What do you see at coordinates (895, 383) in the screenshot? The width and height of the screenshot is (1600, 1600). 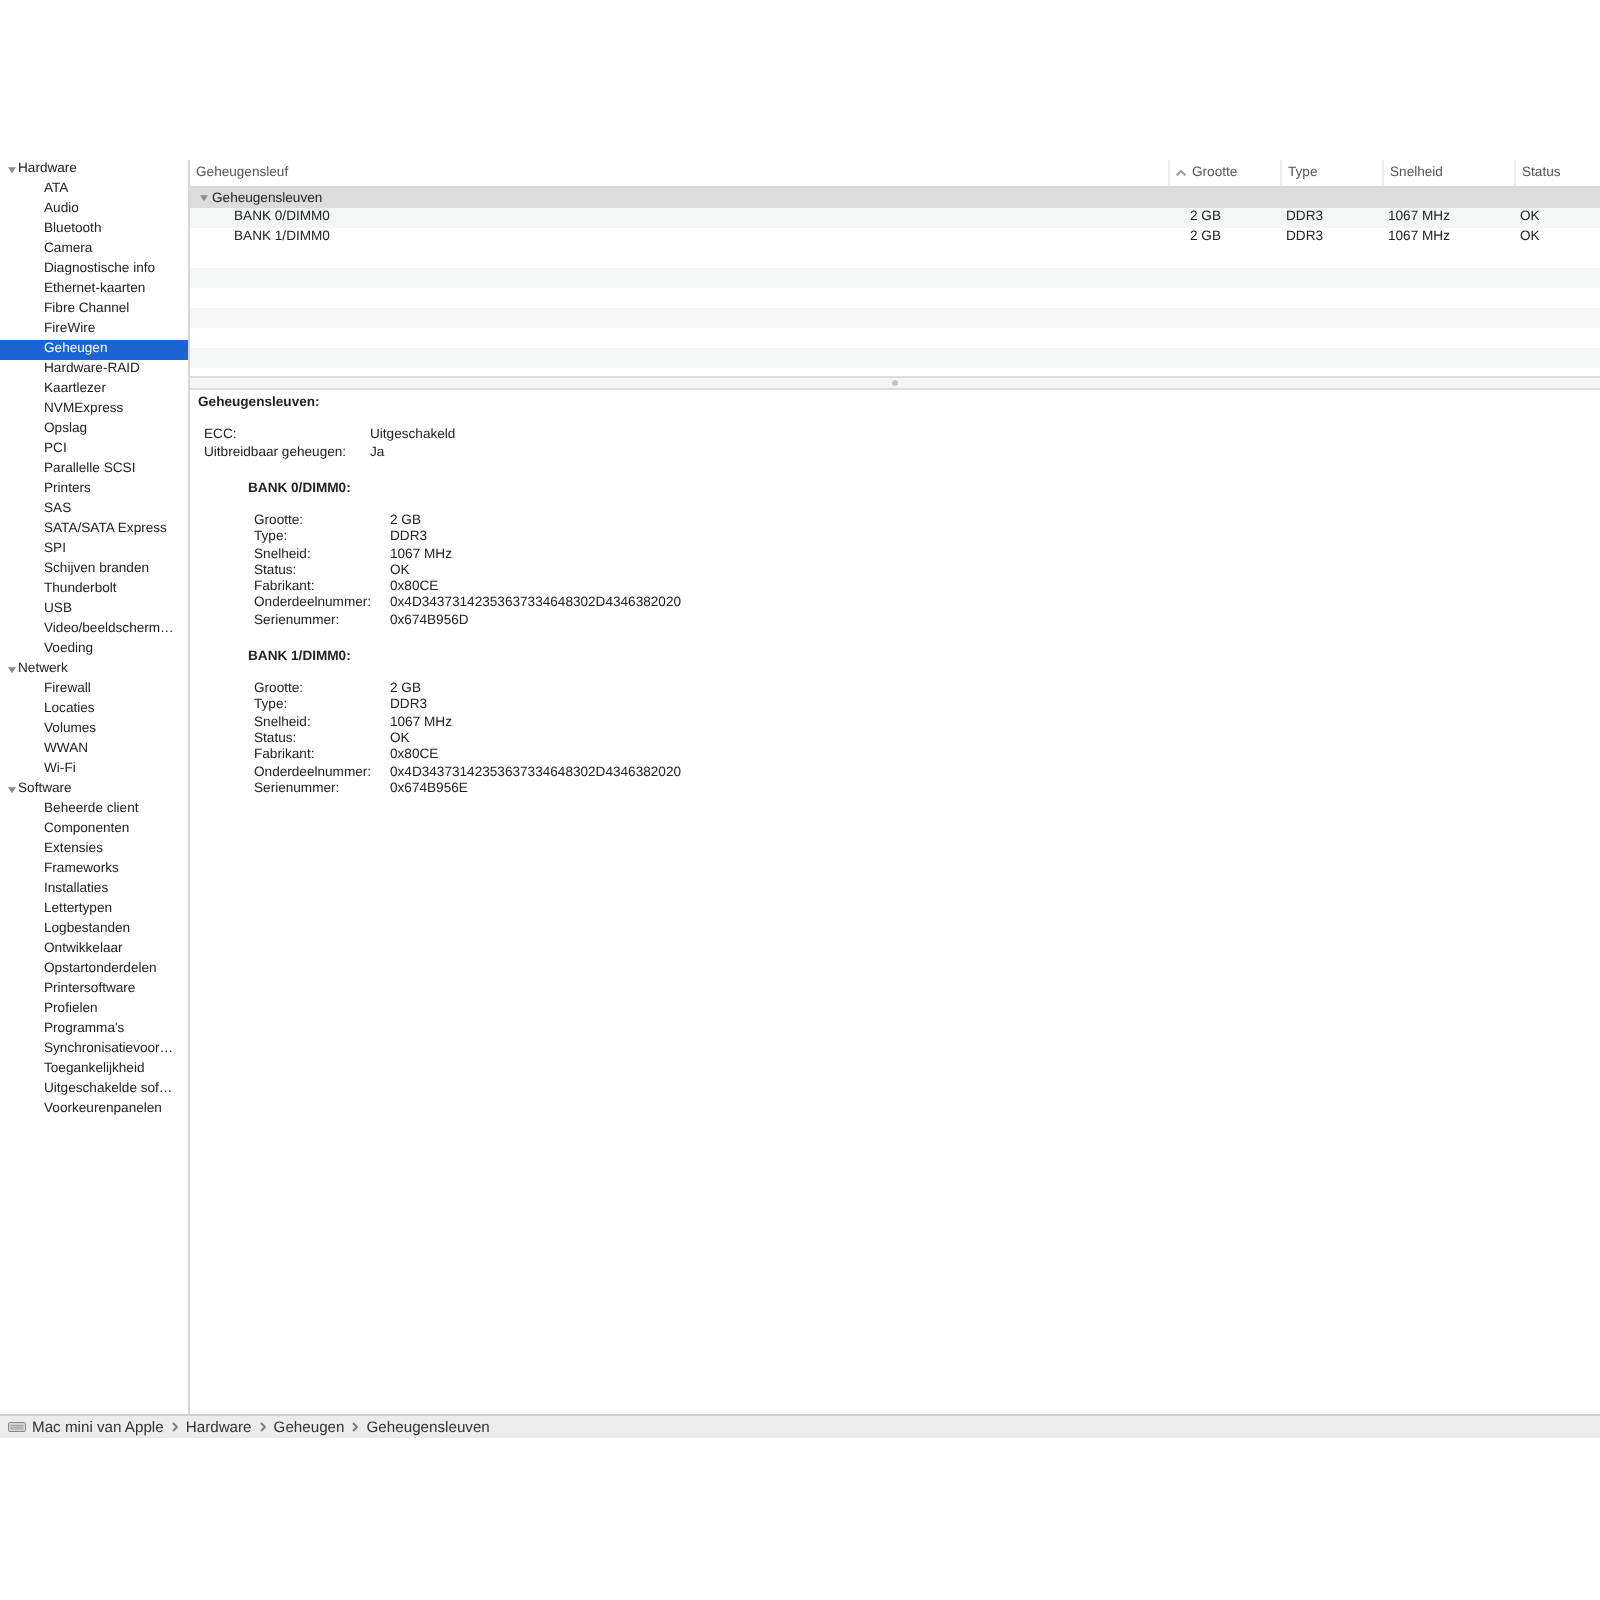 I see `splitter-handle` at bounding box center [895, 383].